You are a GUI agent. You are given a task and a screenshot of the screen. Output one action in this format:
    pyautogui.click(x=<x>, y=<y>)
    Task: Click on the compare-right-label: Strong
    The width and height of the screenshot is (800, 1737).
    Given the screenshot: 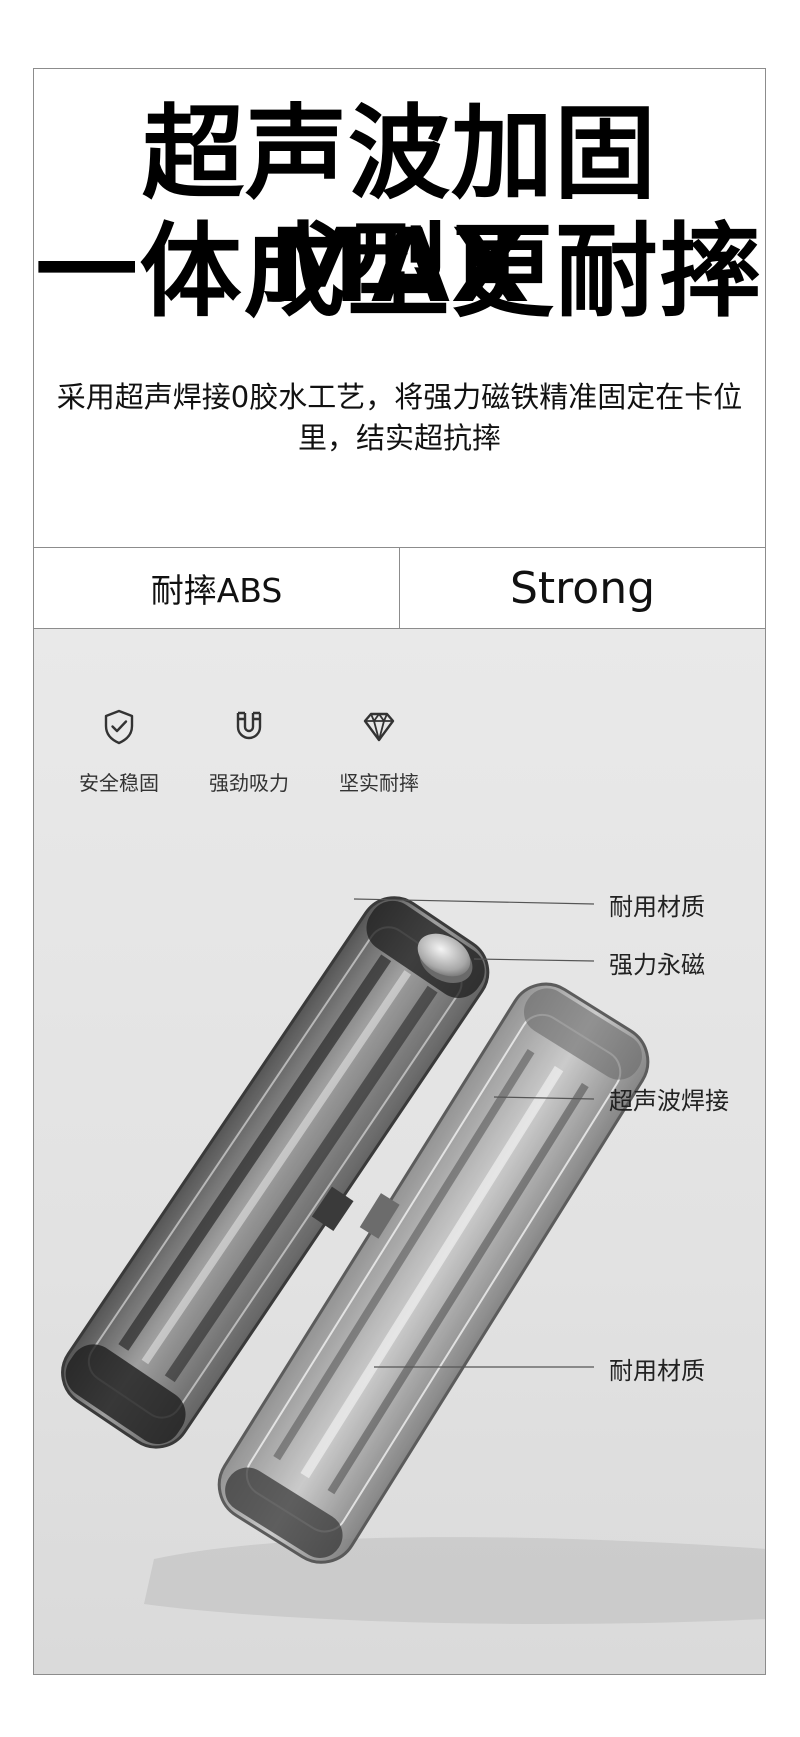 What is the action you would take?
    pyautogui.click(x=582, y=588)
    